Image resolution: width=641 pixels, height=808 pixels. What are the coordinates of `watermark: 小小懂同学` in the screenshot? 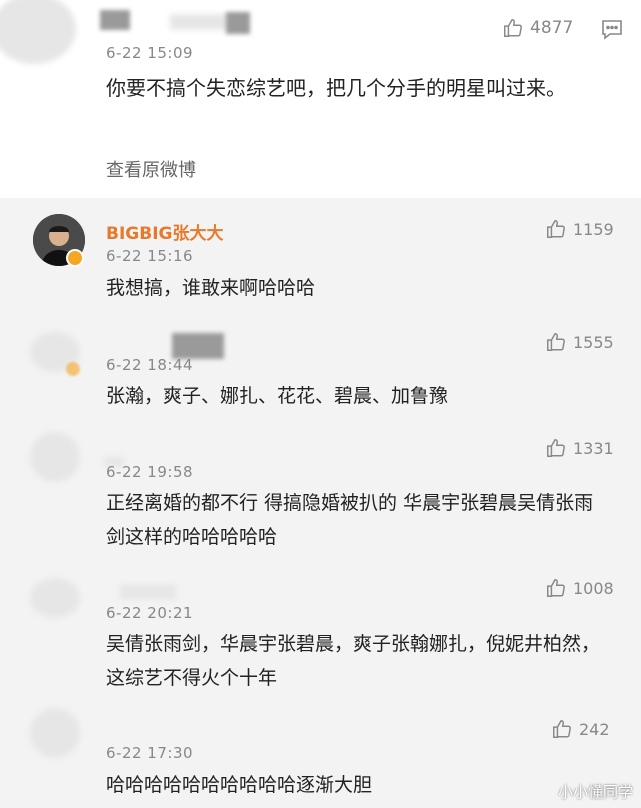 It's located at (595, 792).